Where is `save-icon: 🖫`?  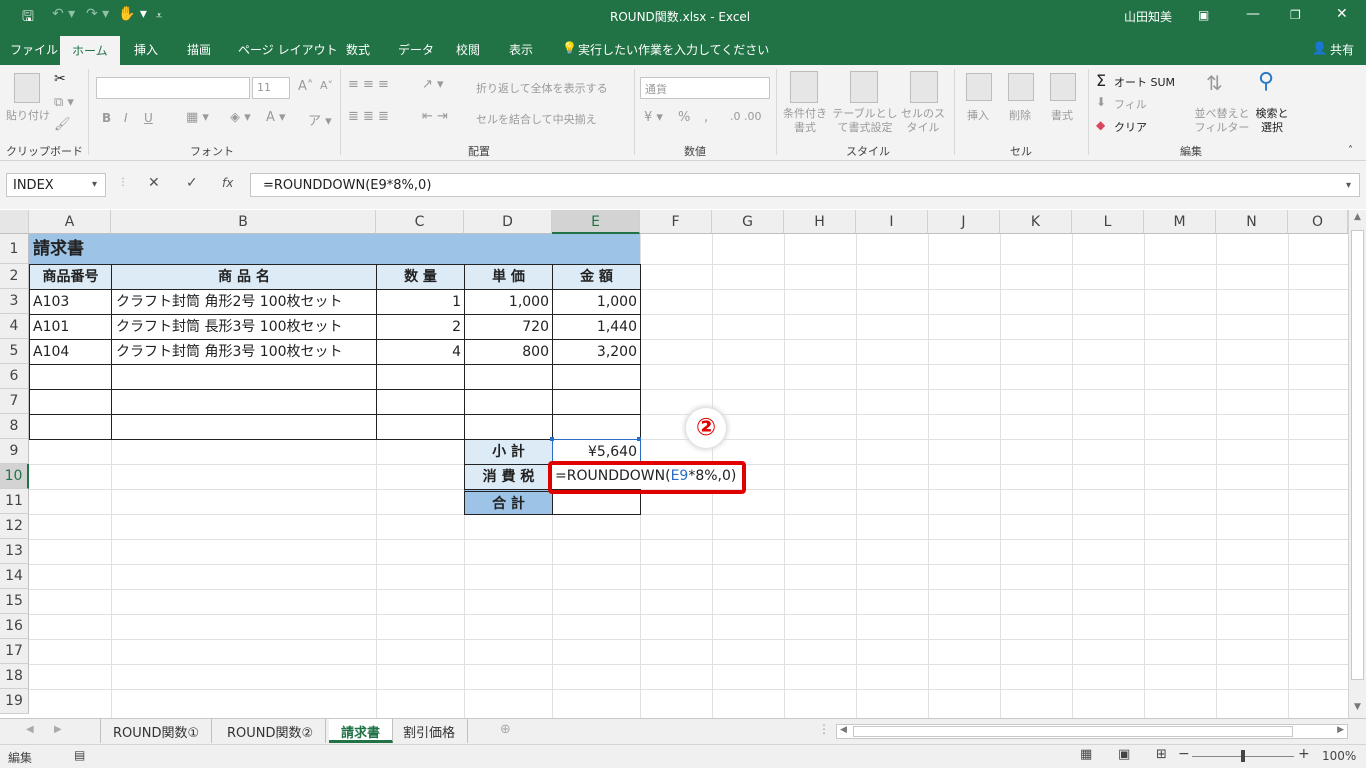 save-icon: 🖫 is located at coordinates (28, 18).